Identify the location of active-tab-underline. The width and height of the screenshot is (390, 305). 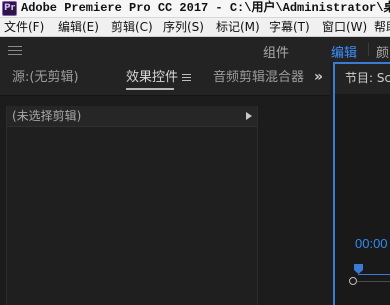
(150, 89).